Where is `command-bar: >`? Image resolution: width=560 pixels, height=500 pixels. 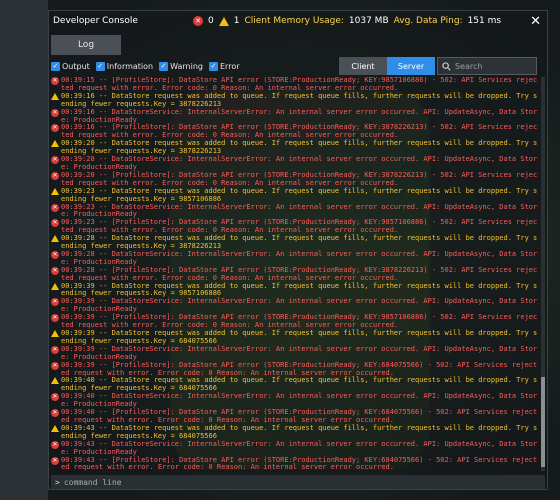
command-bar: > is located at coordinates (298, 482).